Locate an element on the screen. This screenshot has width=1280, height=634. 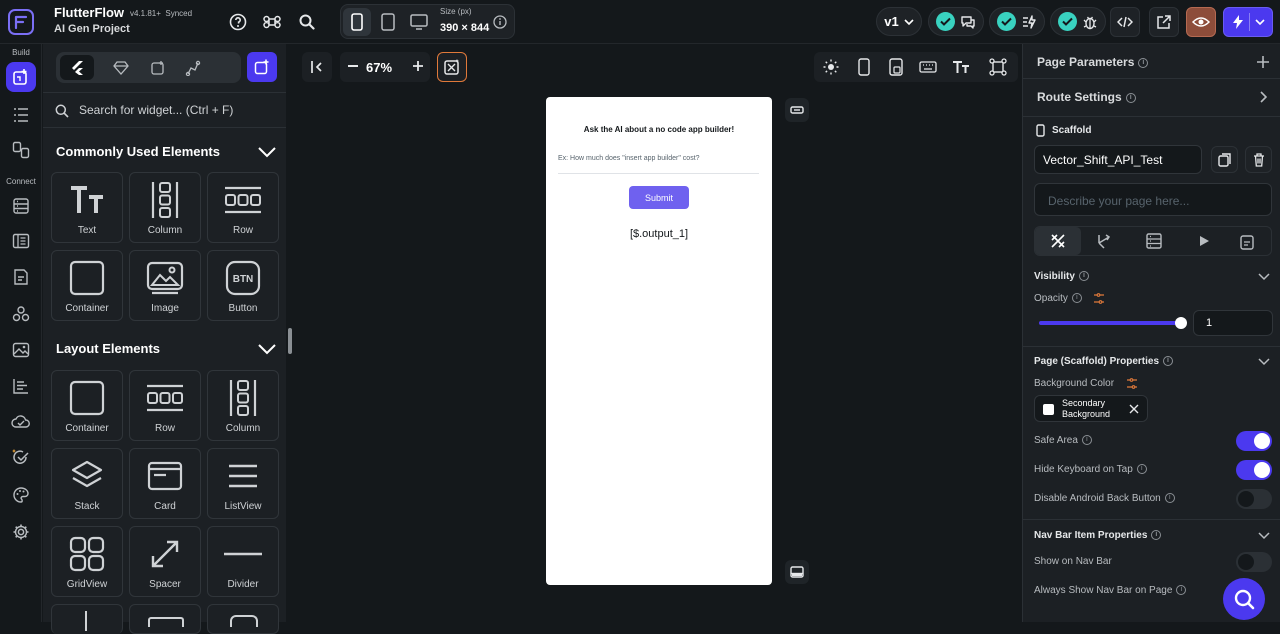
page-state-tab-icon is located at coordinates (1247, 242).